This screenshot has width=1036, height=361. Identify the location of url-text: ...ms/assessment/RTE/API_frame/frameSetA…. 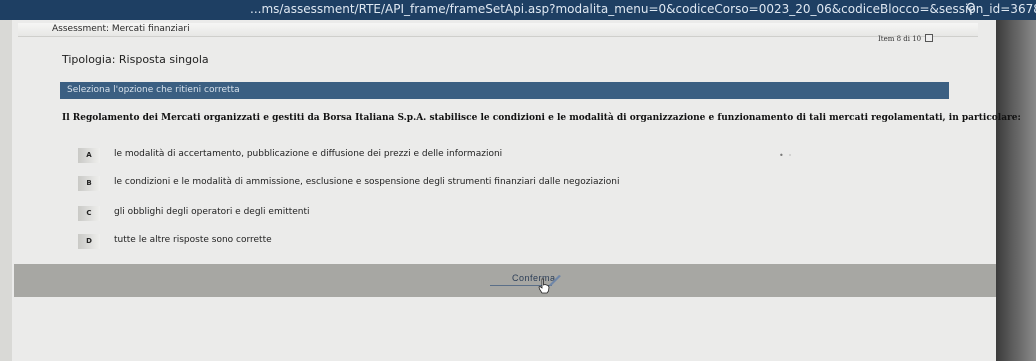
(643, 9).